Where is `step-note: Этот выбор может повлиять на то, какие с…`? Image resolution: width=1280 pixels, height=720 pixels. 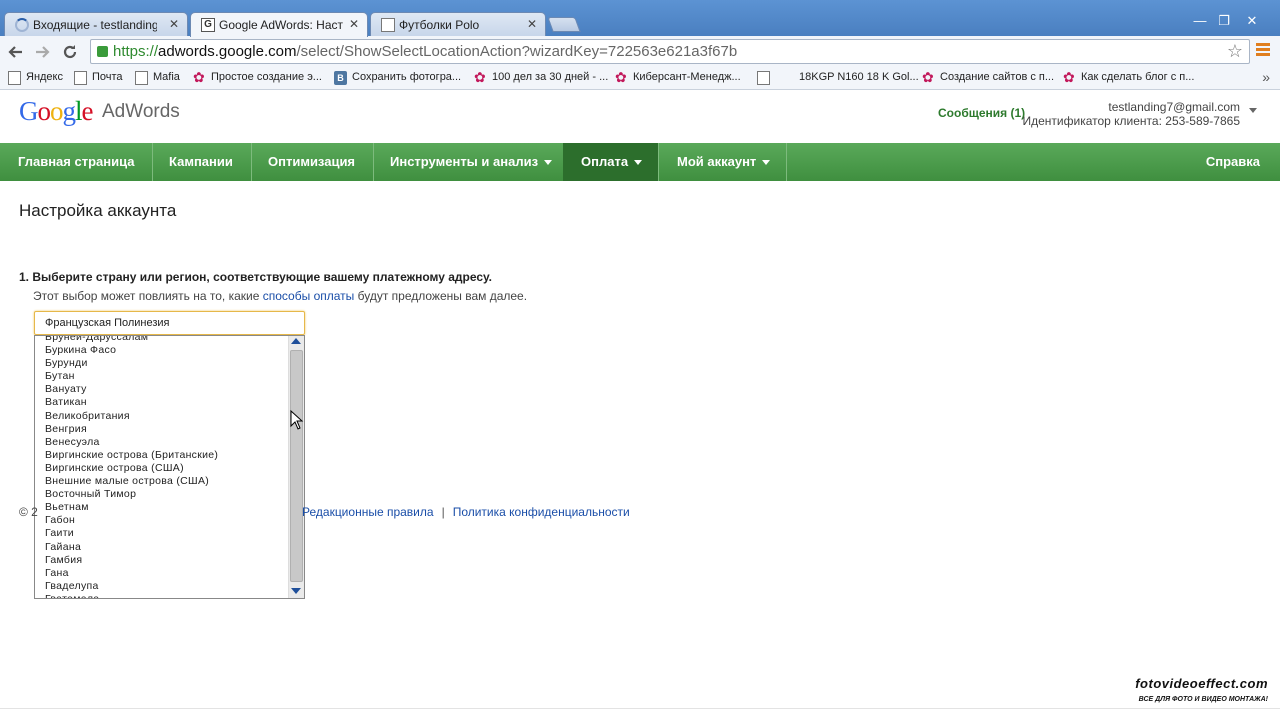
step-note: Этот выбор может повлиять на то, какие с… is located at coordinates (280, 296).